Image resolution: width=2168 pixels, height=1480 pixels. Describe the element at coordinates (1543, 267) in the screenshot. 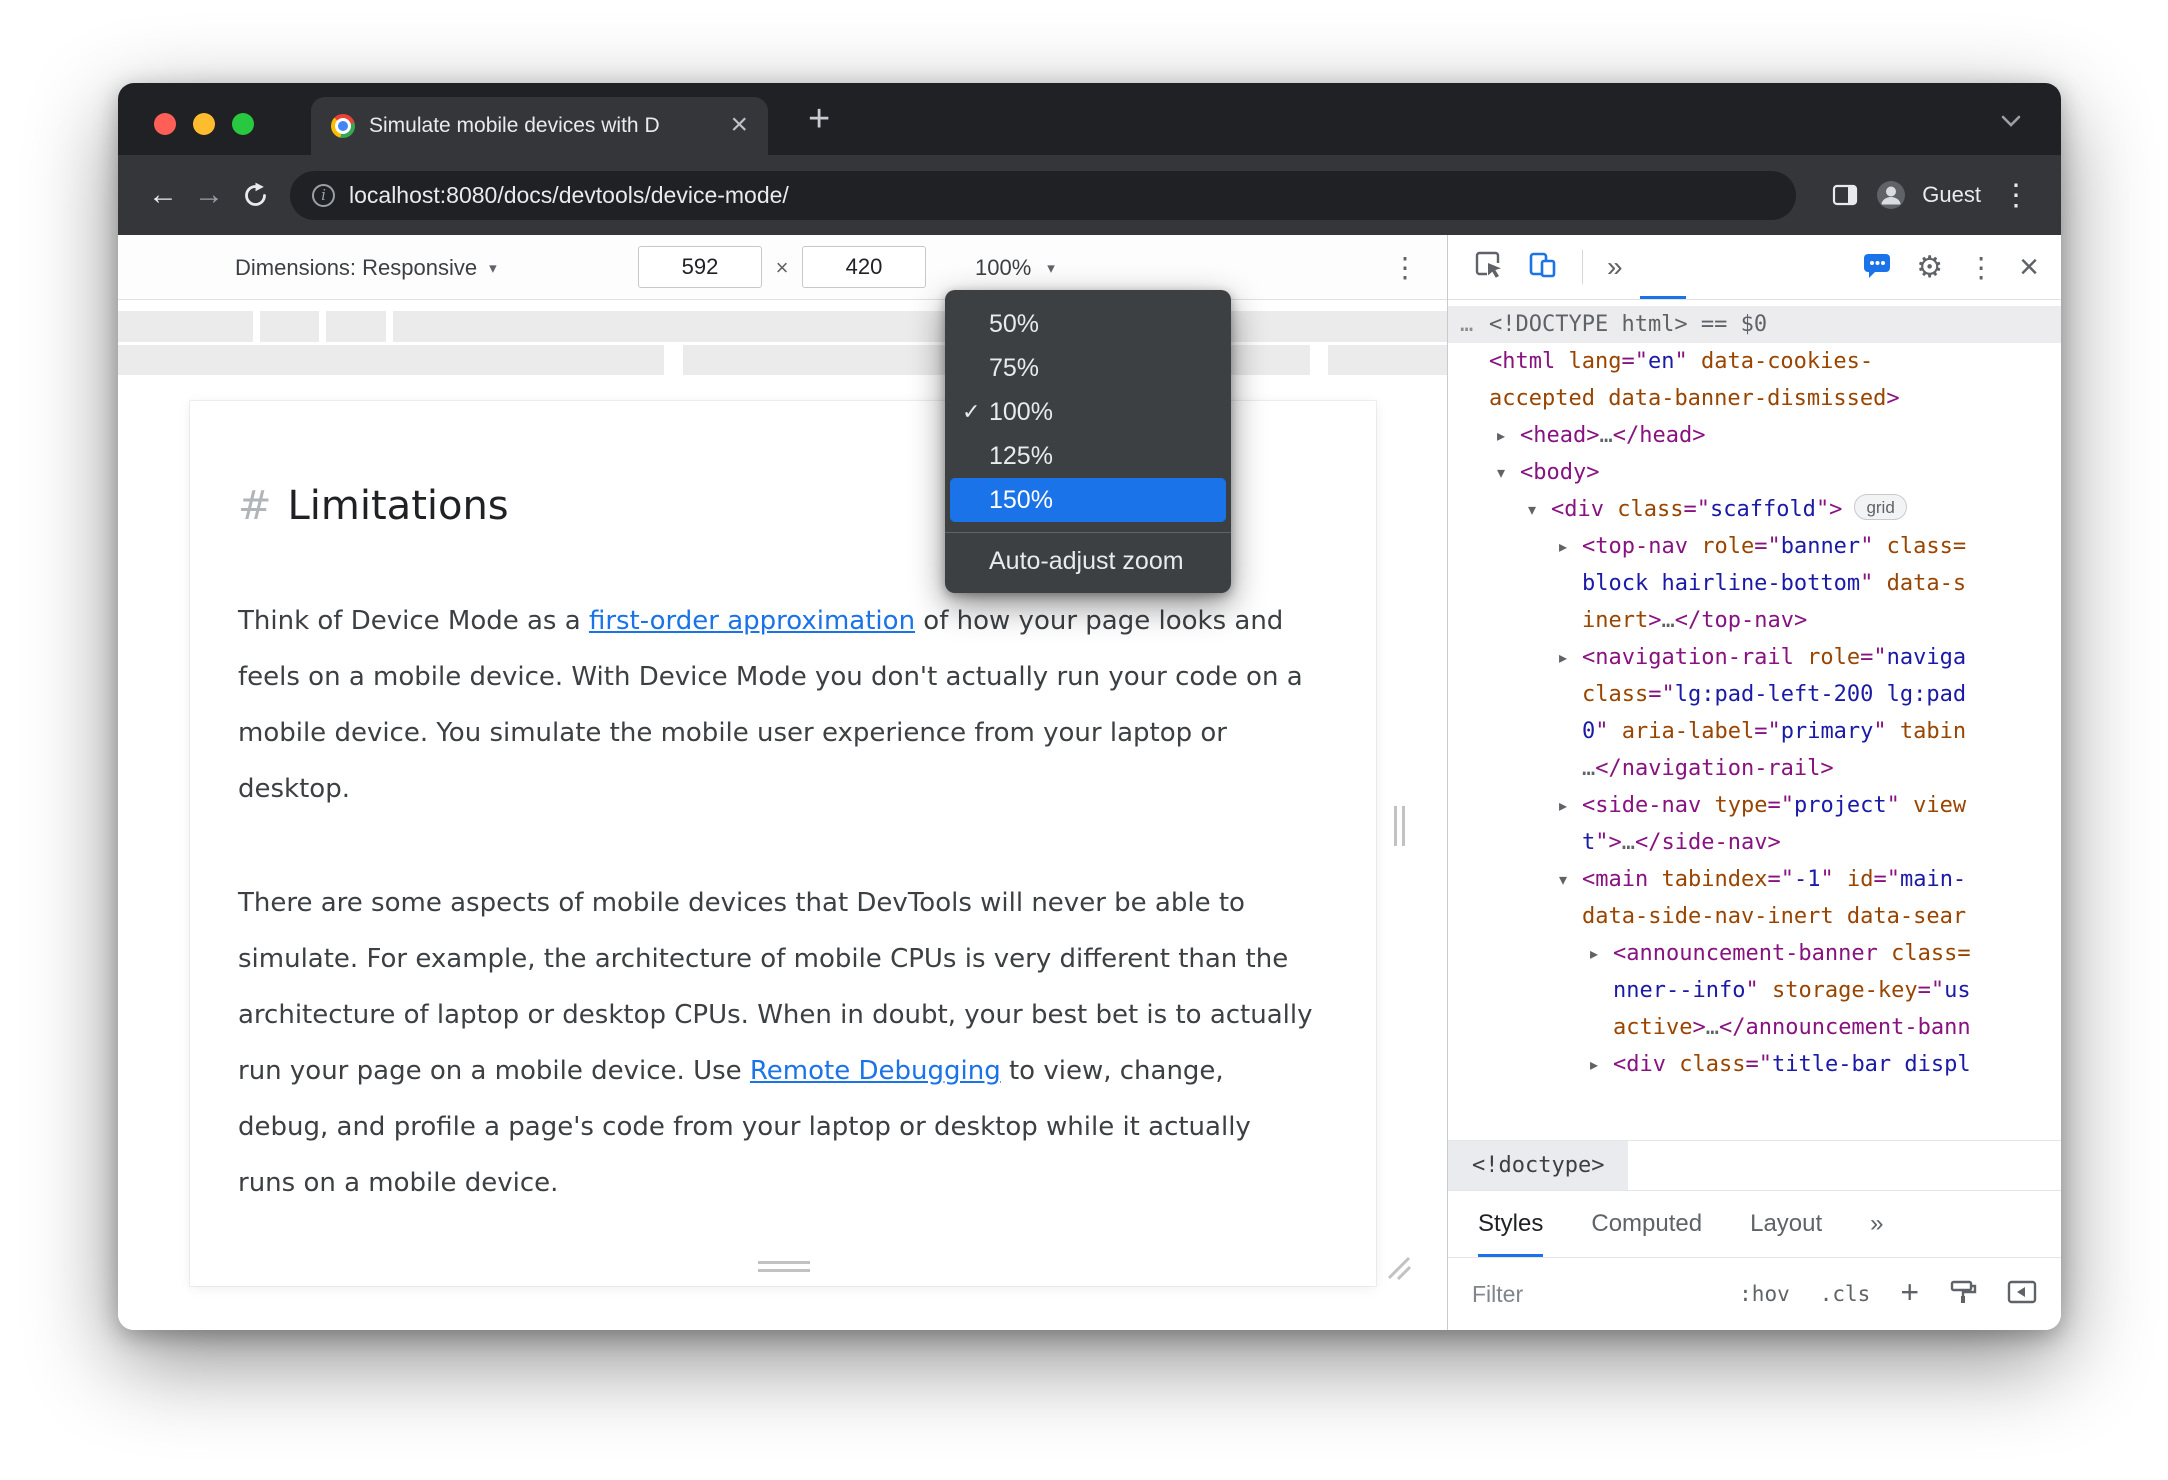

I see `device-toolbar-toggle-icon` at that location.